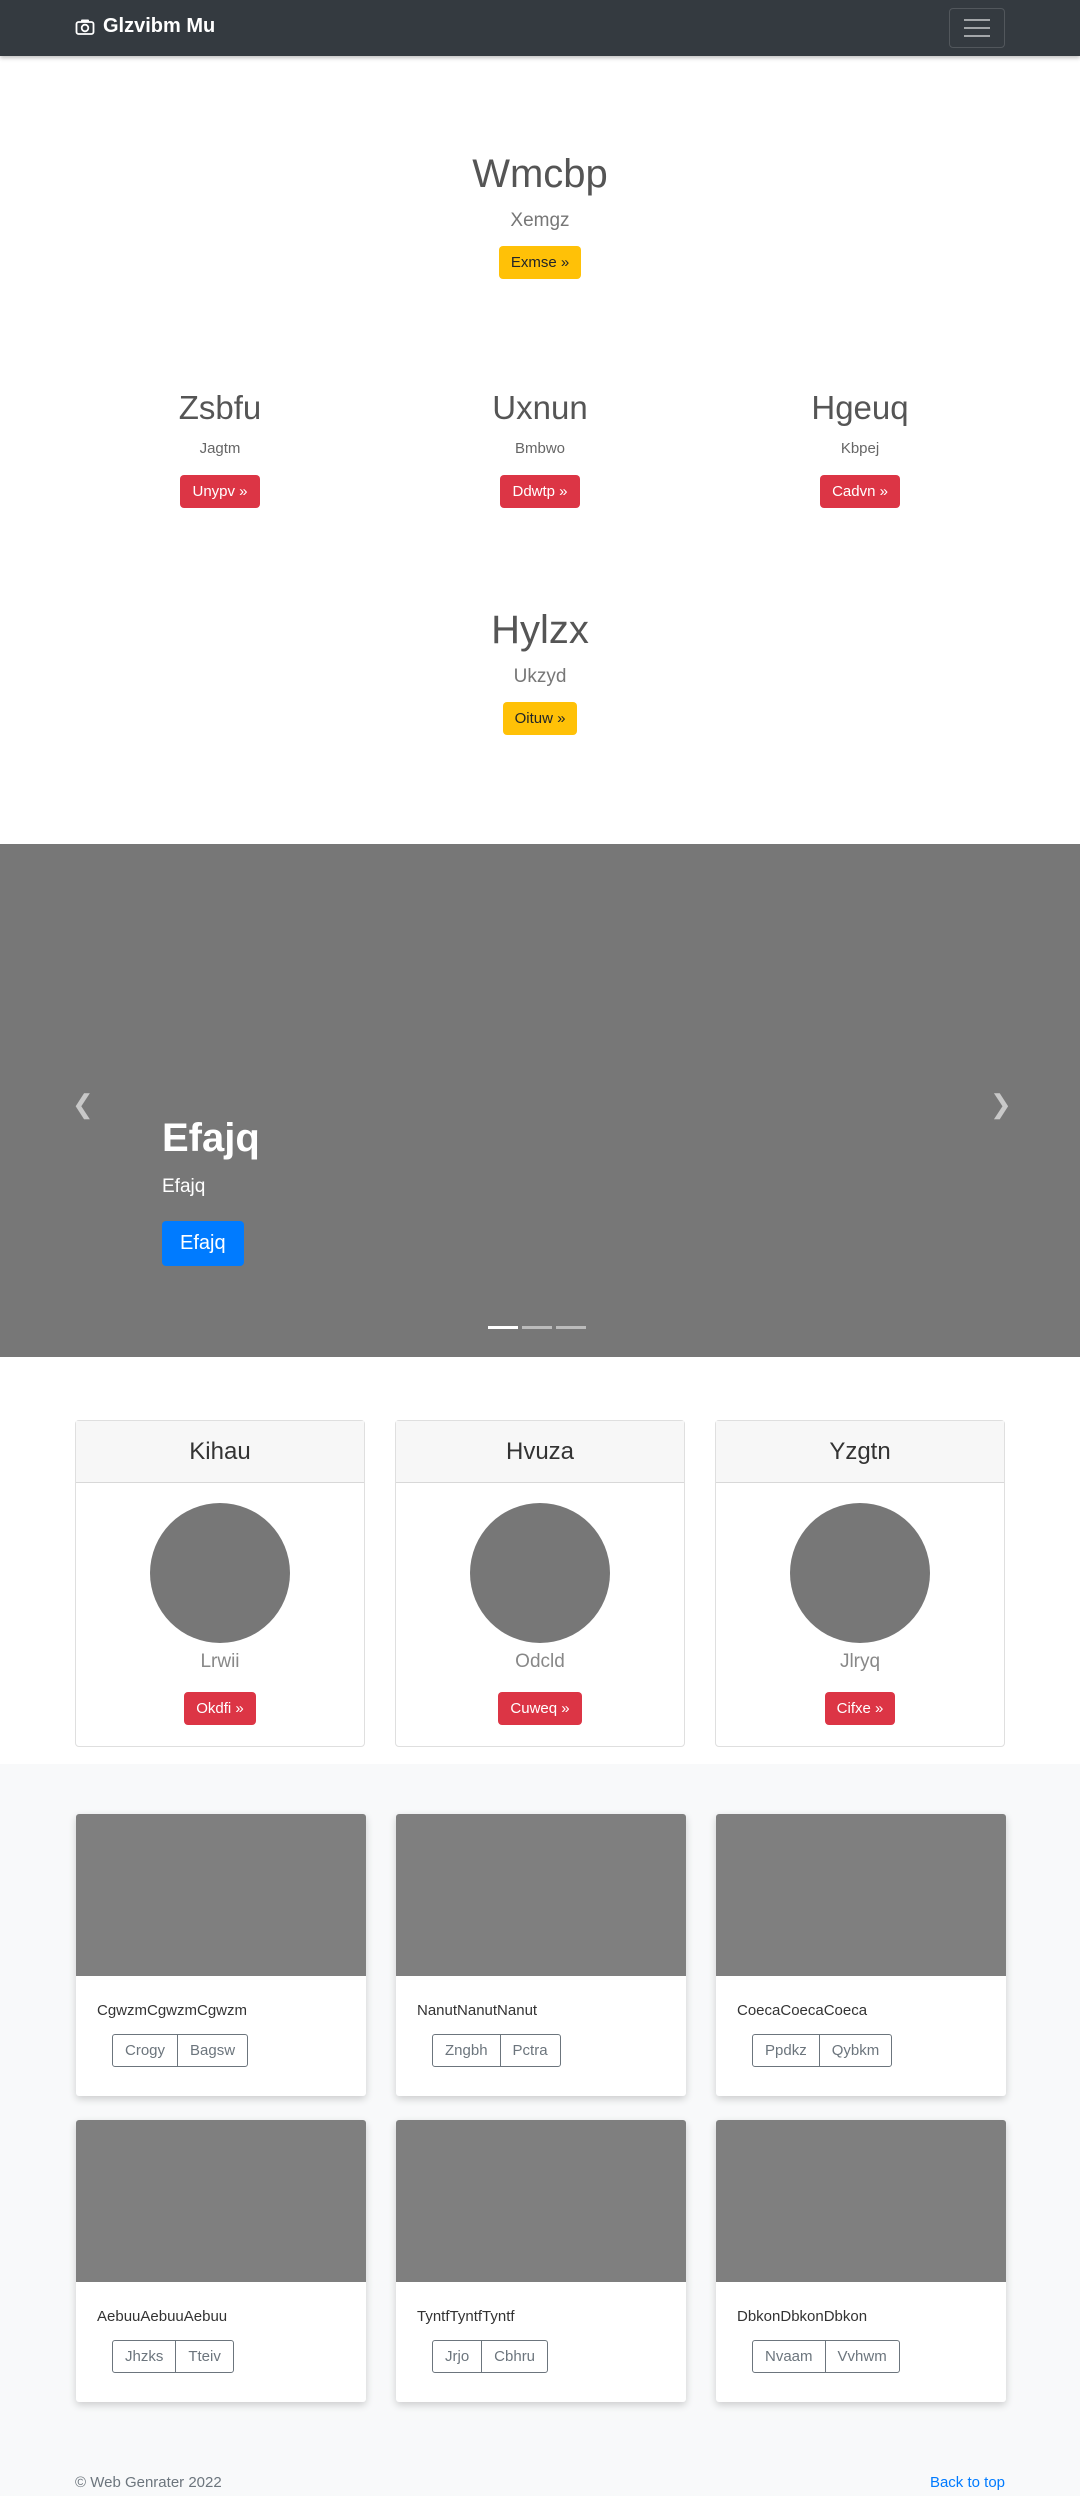 Image resolution: width=1080 pixels, height=2496 pixels. I want to click on hero-subtitle: Xemgz, so click(540, 220).